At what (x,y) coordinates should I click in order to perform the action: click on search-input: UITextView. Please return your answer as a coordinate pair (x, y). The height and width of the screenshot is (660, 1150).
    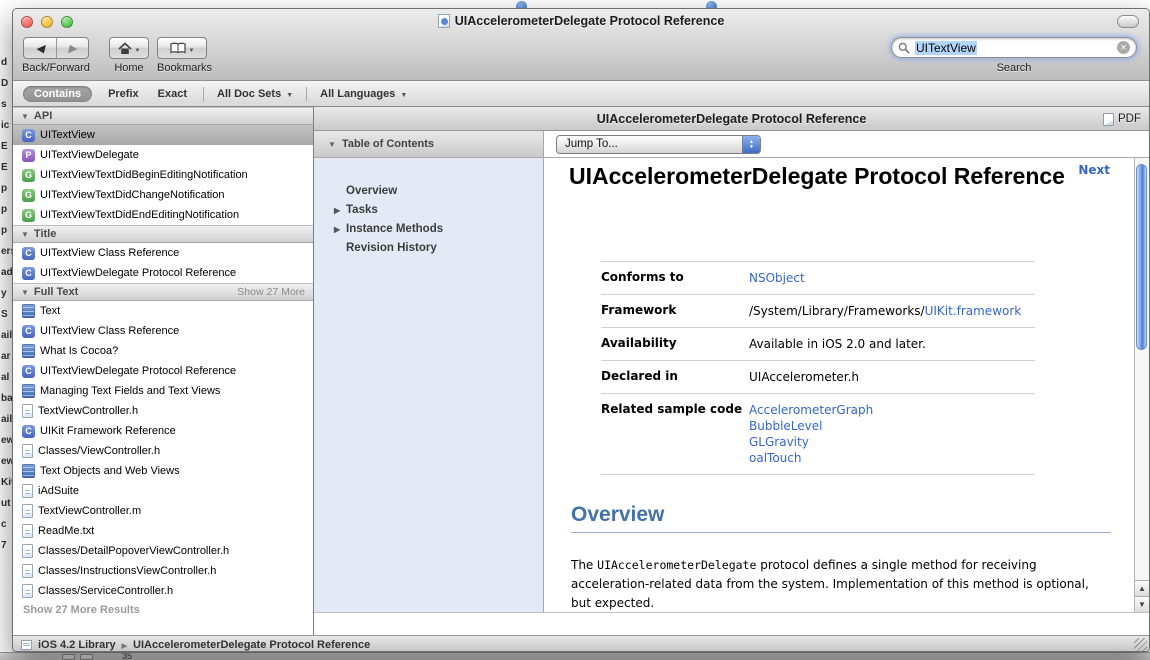
    Looking at the image, I should click on (1014, 47).